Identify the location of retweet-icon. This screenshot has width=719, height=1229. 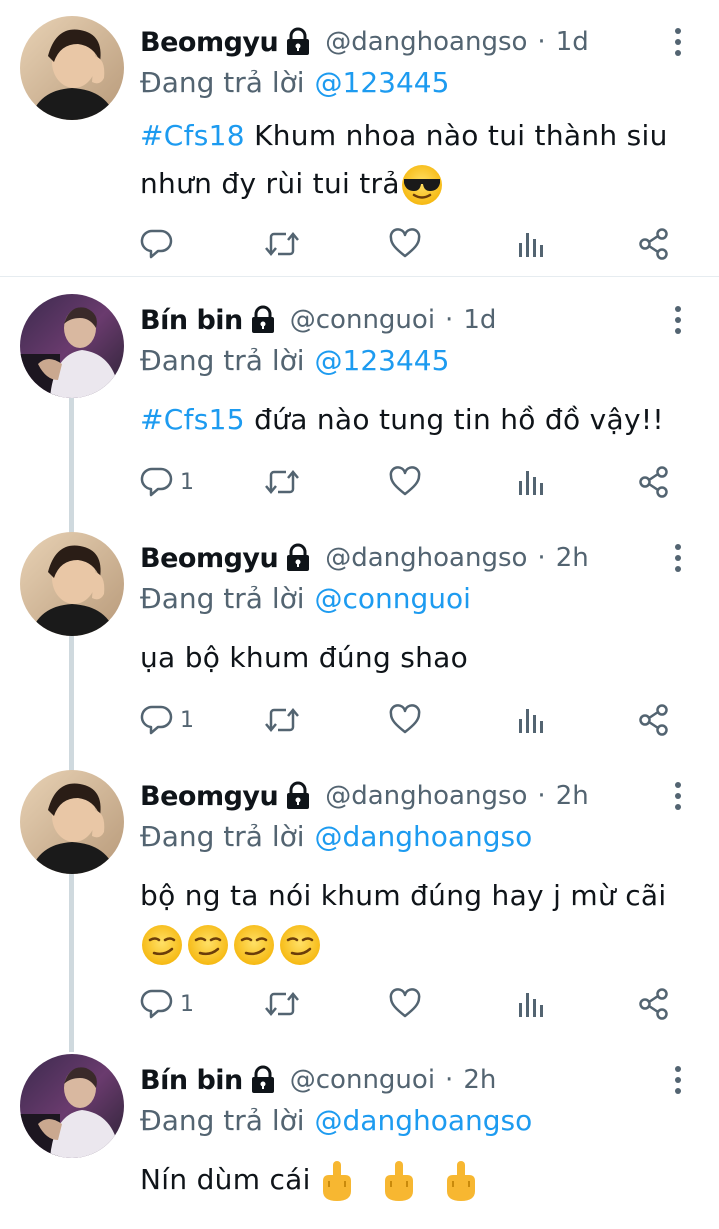
(282, 1004).